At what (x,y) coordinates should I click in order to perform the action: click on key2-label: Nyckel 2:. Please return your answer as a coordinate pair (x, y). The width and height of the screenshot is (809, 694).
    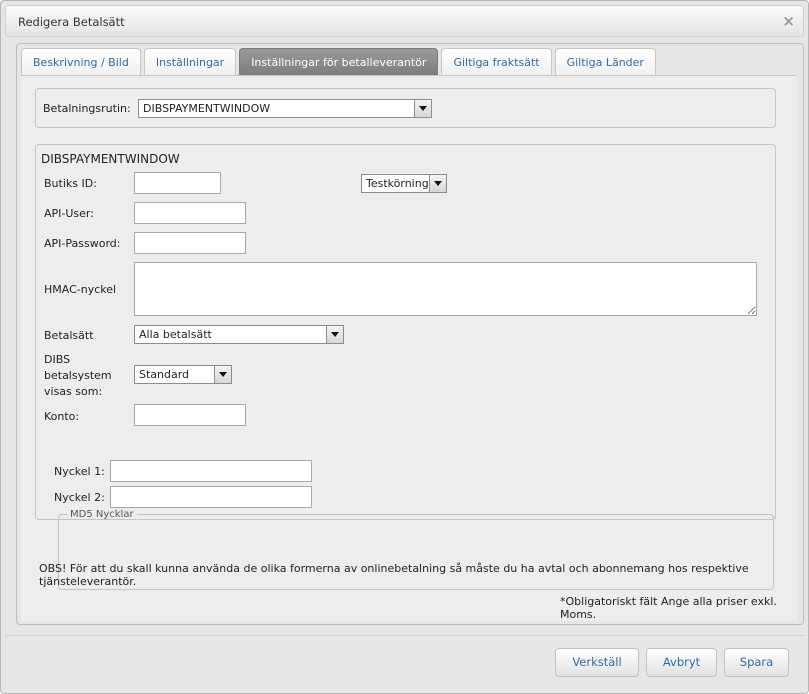
    Looking at the image, I should click on (79, 497).